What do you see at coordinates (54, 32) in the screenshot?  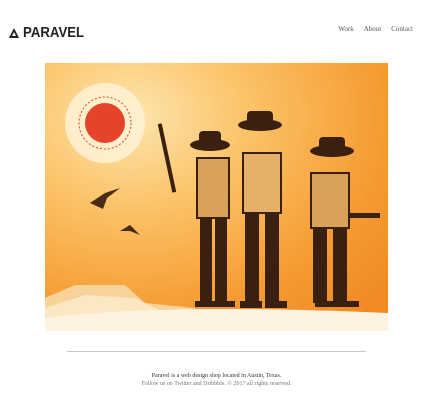 I see `brand-name: PARAVEL` at bounding box center [54, 32].